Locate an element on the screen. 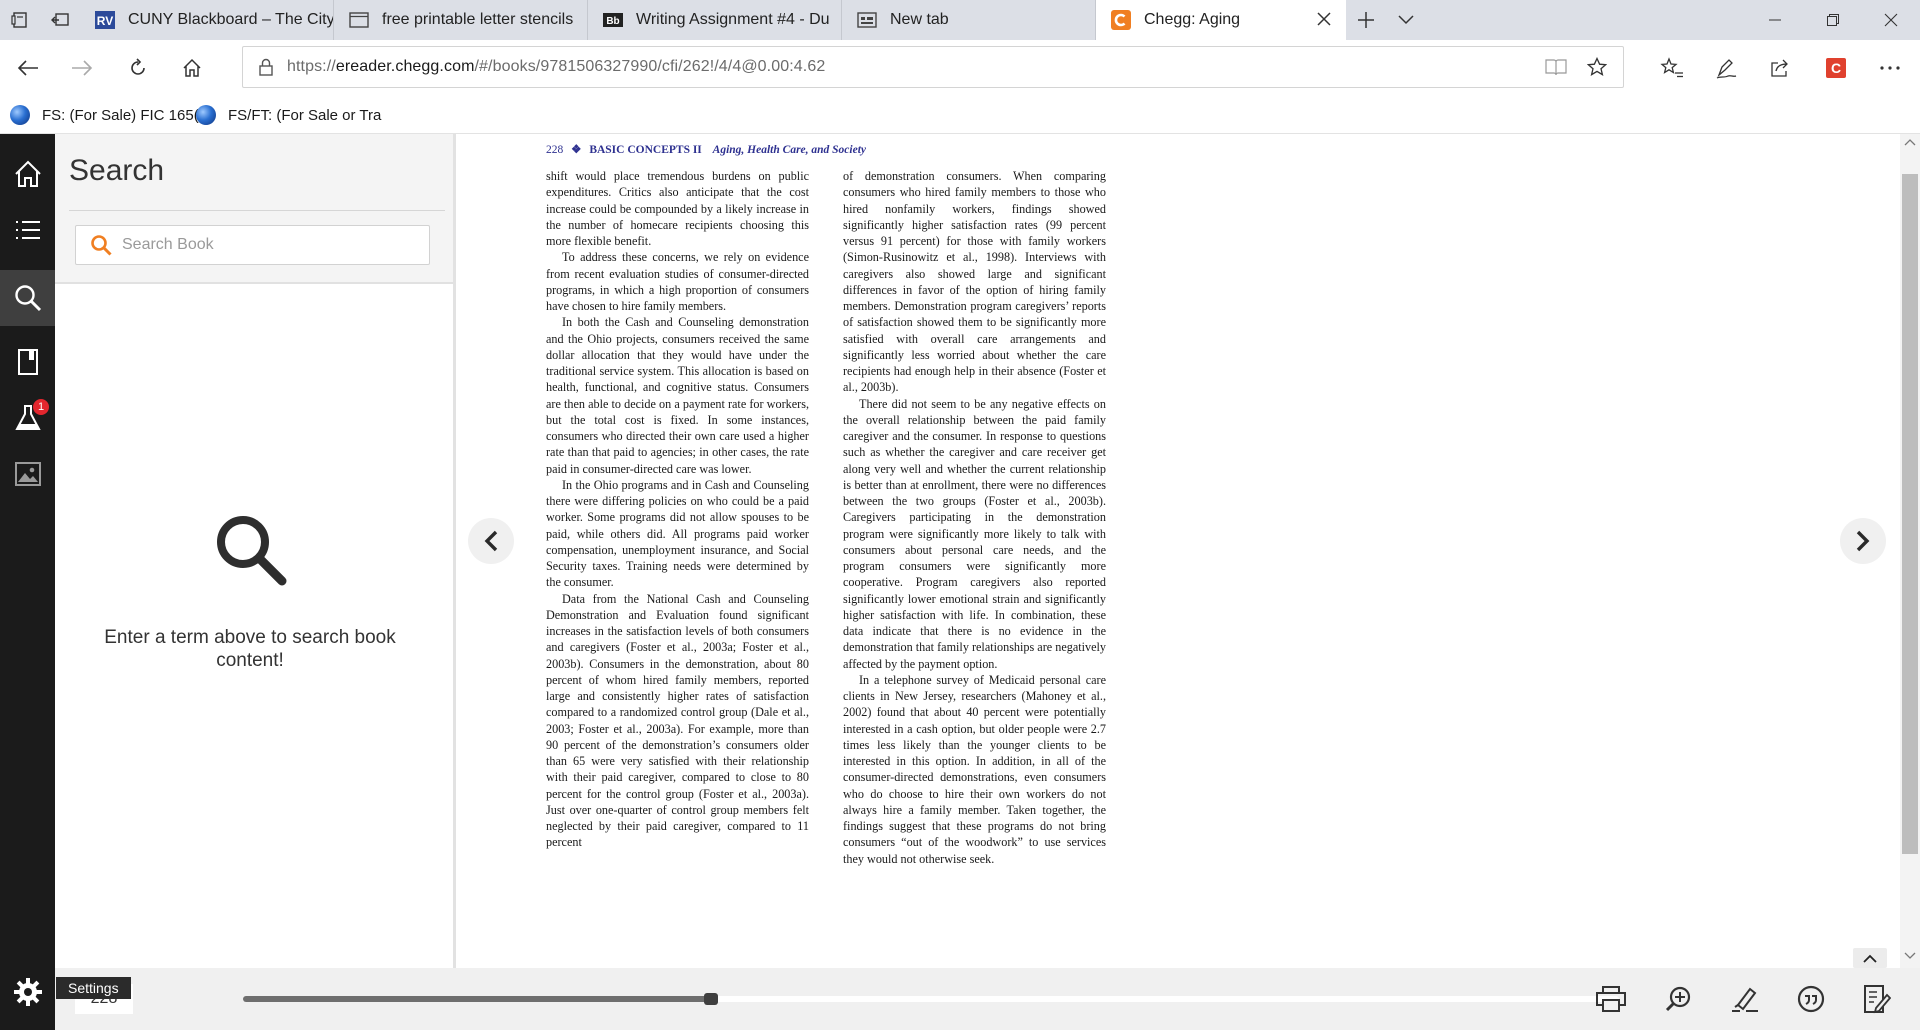 The width and height of the screenshot is (1920, 1030). favorites-list-icon is located at coordinates (1672, 68).